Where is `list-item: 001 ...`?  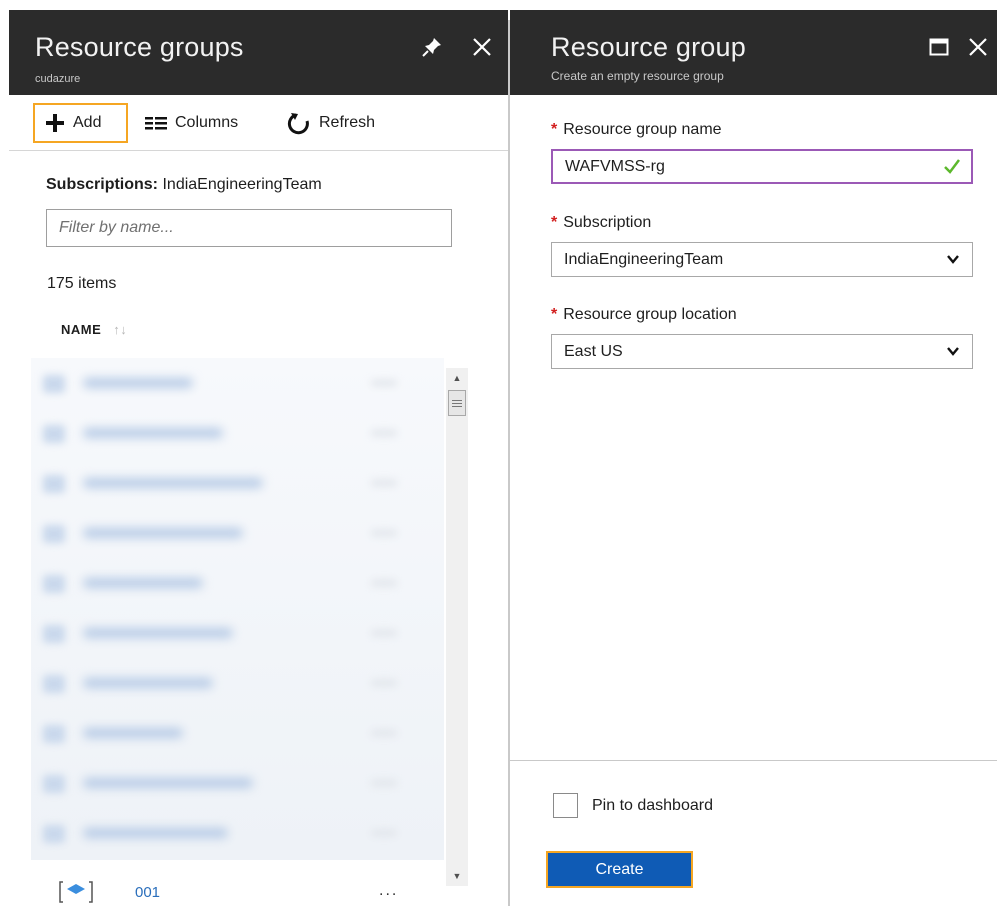
list-item: 001 ... is located at coordinates (237, 889).